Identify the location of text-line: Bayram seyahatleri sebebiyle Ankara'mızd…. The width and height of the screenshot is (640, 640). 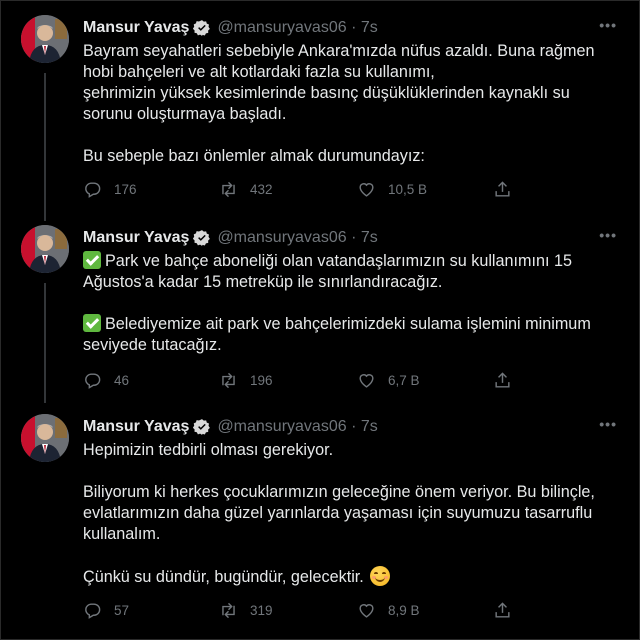
(339, 51).